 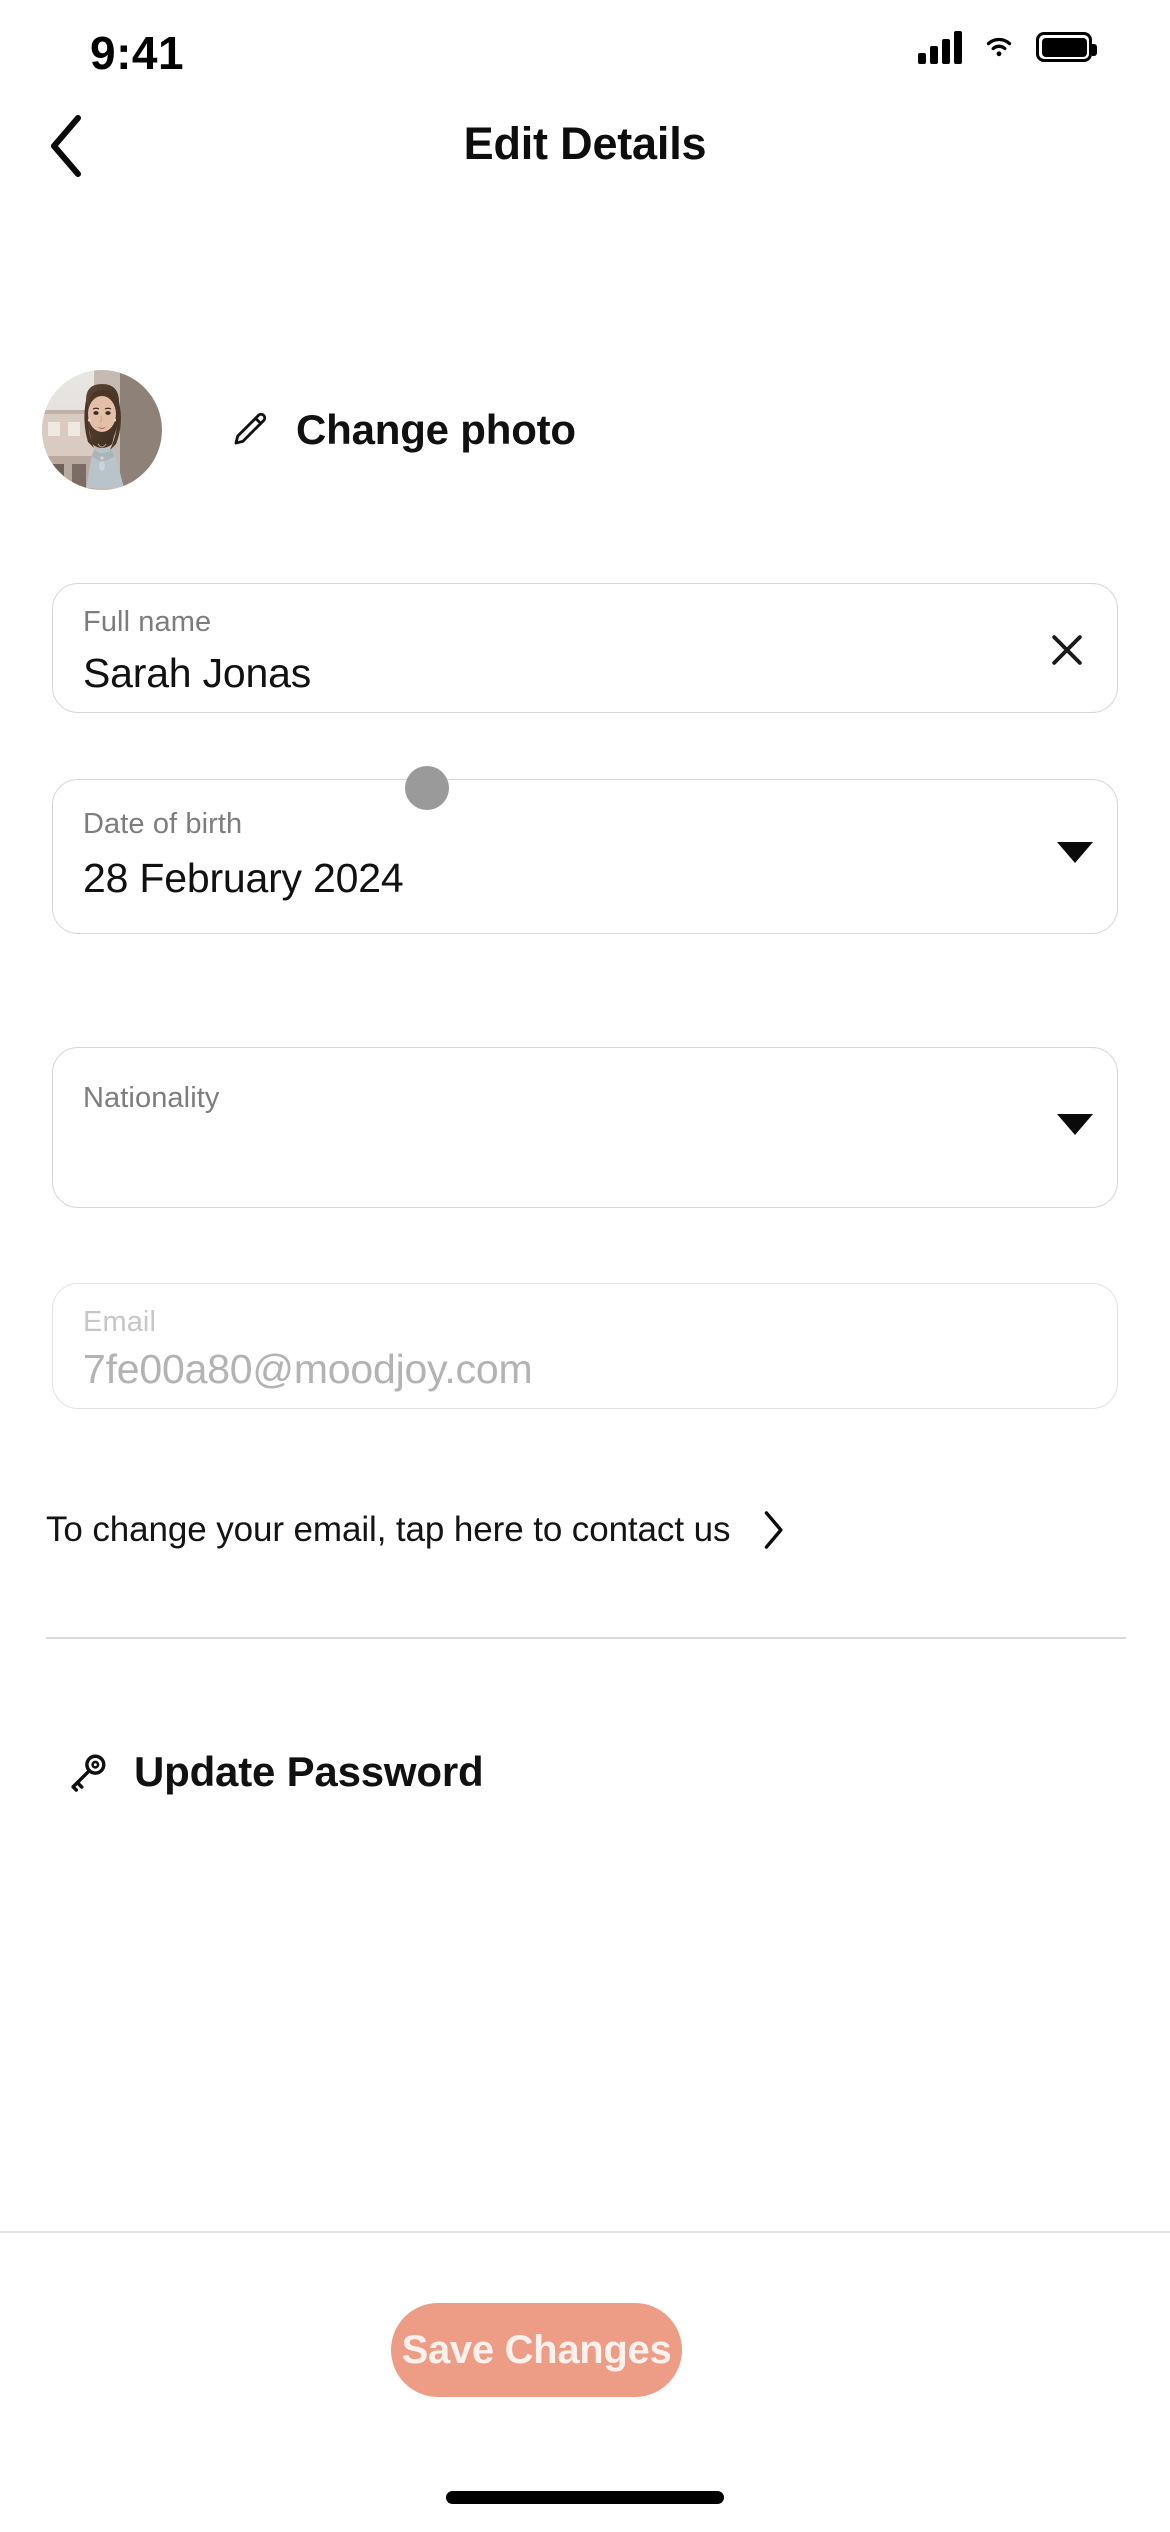 I want to click on page-title: Edit Details, so click(x=585, y=143).